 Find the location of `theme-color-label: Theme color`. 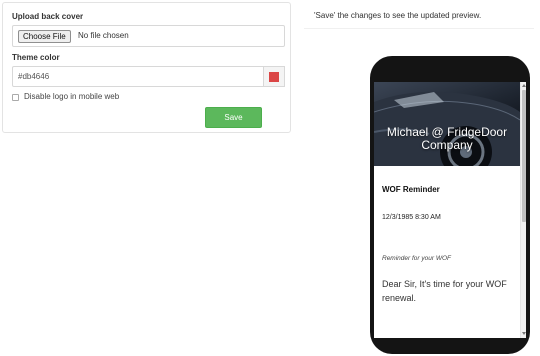

theme-color-label: Theme color is located at coordinates (36, 57).